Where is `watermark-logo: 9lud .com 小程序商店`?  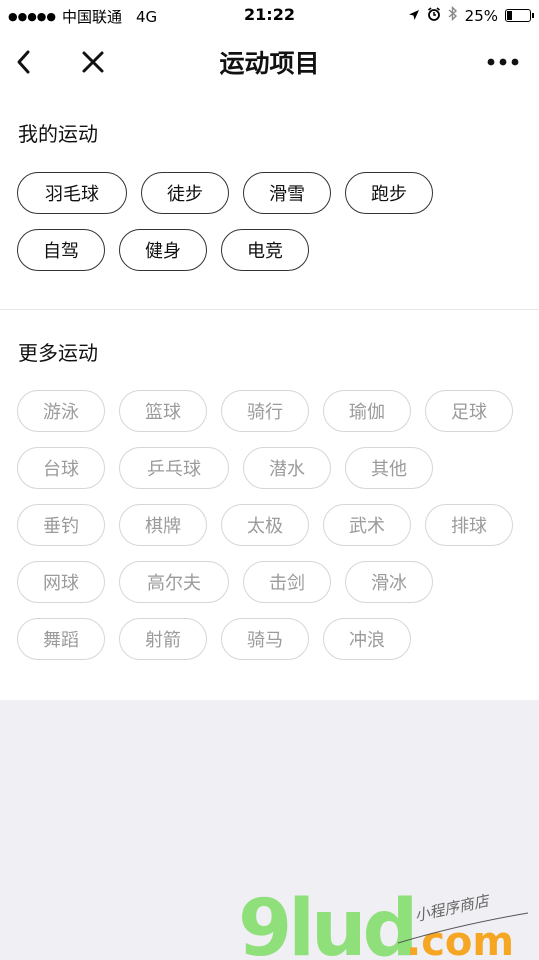 watermark-logo: 9lud .com 小程序商店 is located at coordinates (388, 922).